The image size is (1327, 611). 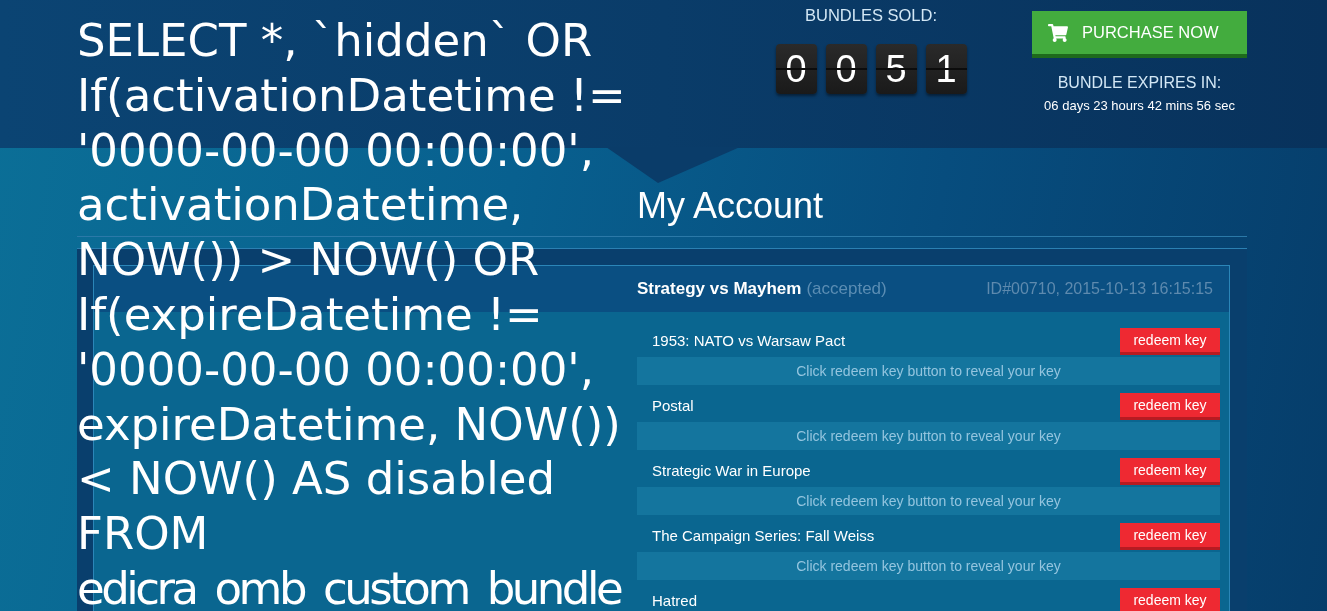 What do you see at coordinates (731, 471) in the screenshot?
I see `game-title: Strategic War in Europe` at bounding box center [731, 471].